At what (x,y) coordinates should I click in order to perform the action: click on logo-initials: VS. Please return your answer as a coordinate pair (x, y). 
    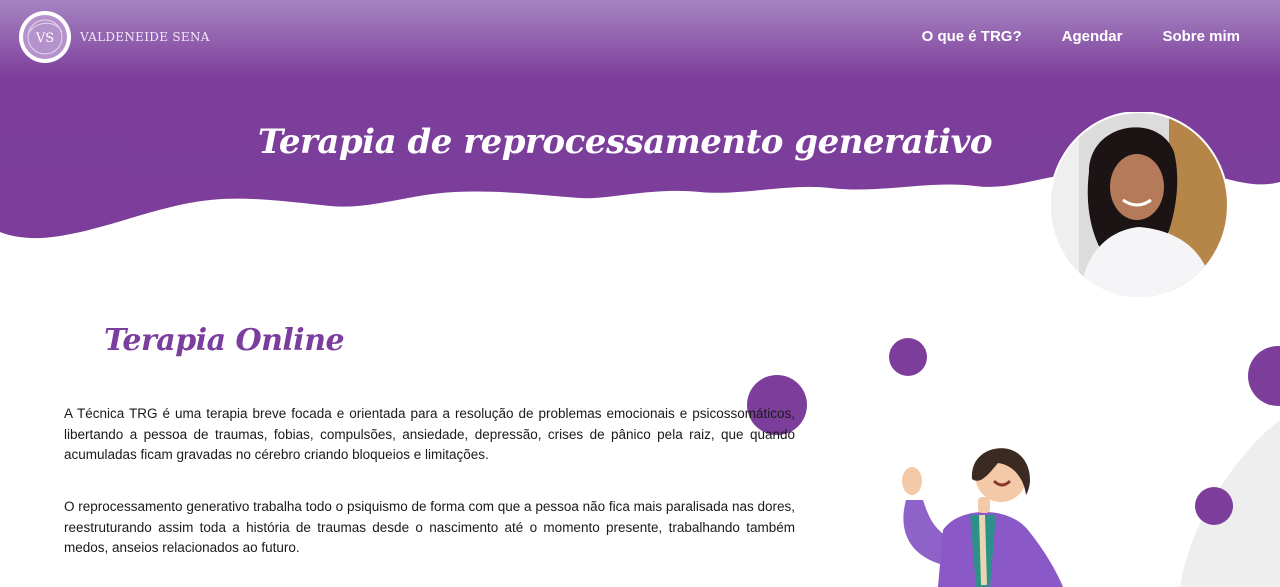
    Looking at the image, I should click on (44, 38).